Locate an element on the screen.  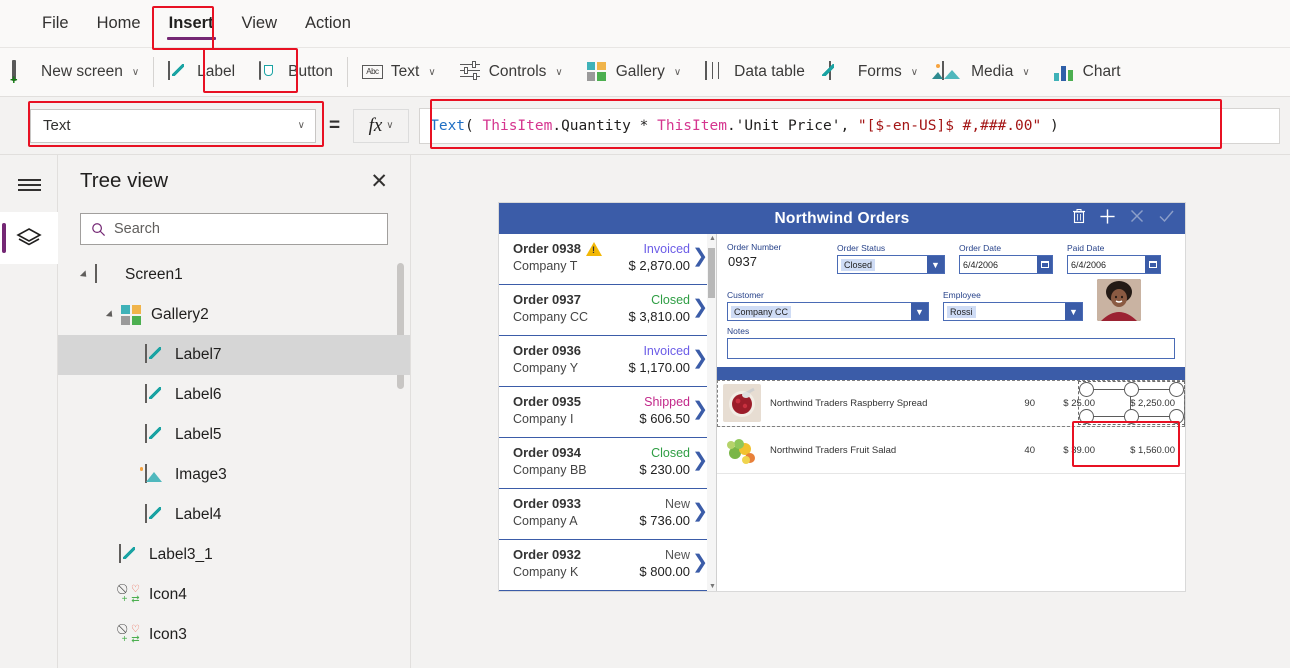
ribbon-label-button: Label is located at coordinates (201, 72).